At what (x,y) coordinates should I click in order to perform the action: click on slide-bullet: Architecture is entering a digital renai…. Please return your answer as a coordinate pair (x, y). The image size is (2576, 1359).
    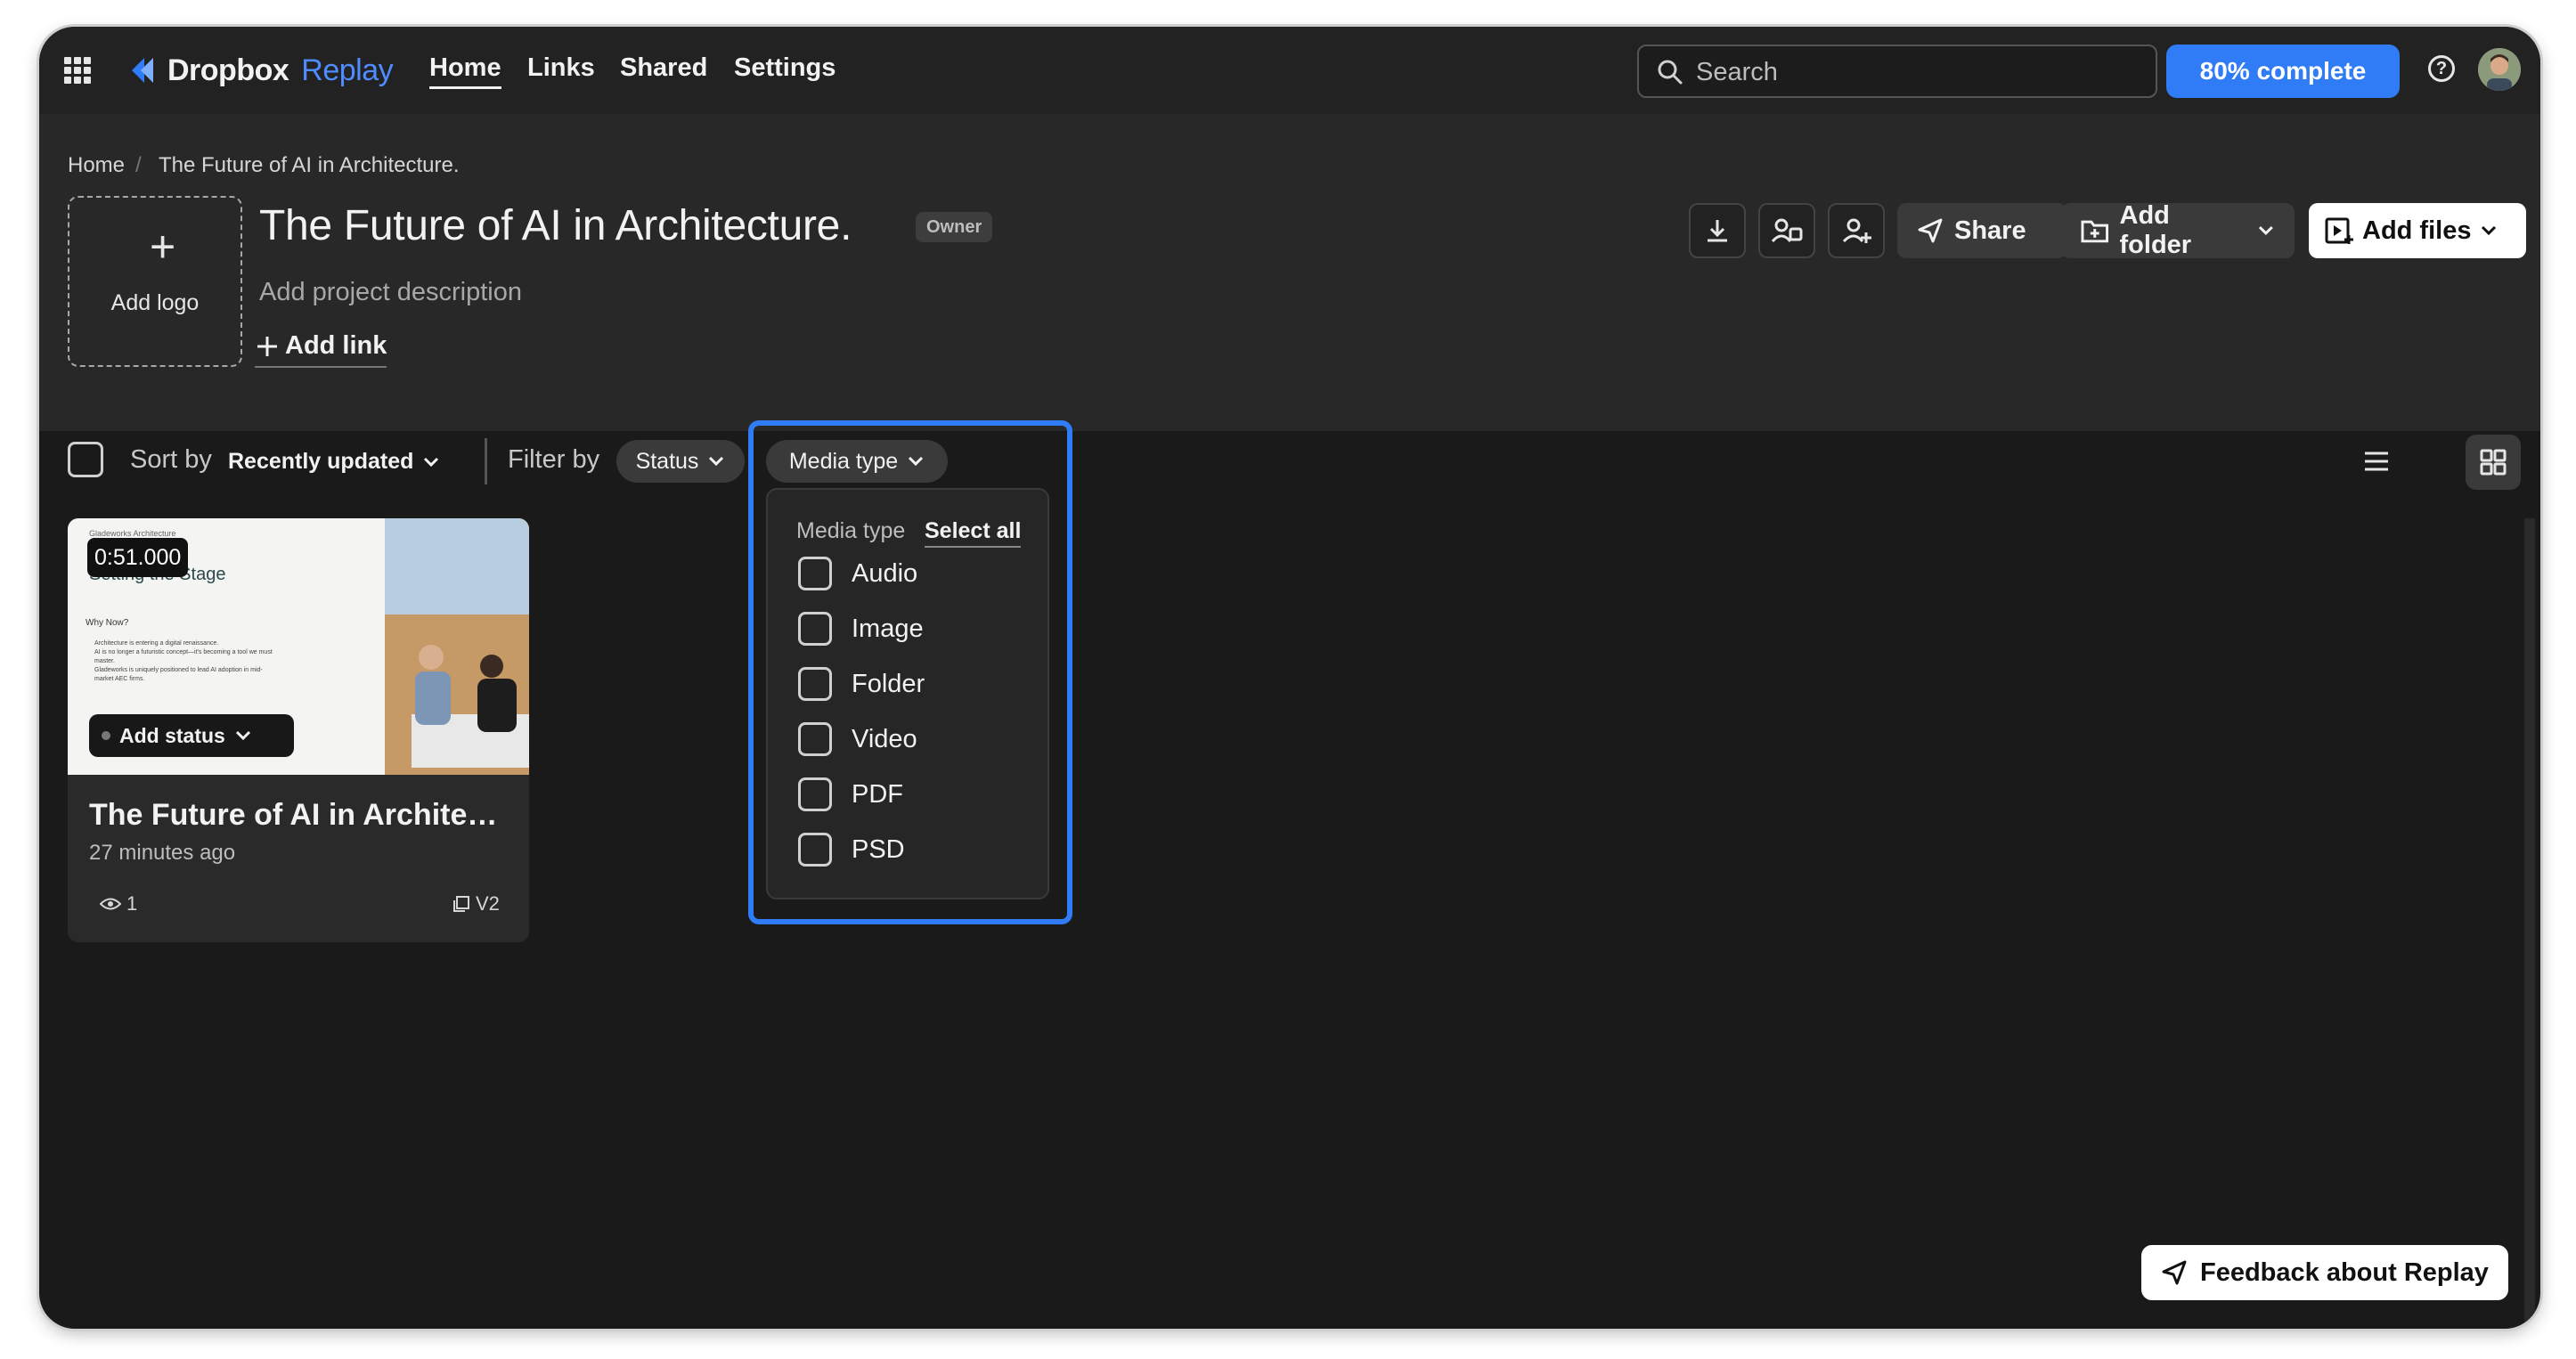
    Looking at the image, I should click on (156, 643).